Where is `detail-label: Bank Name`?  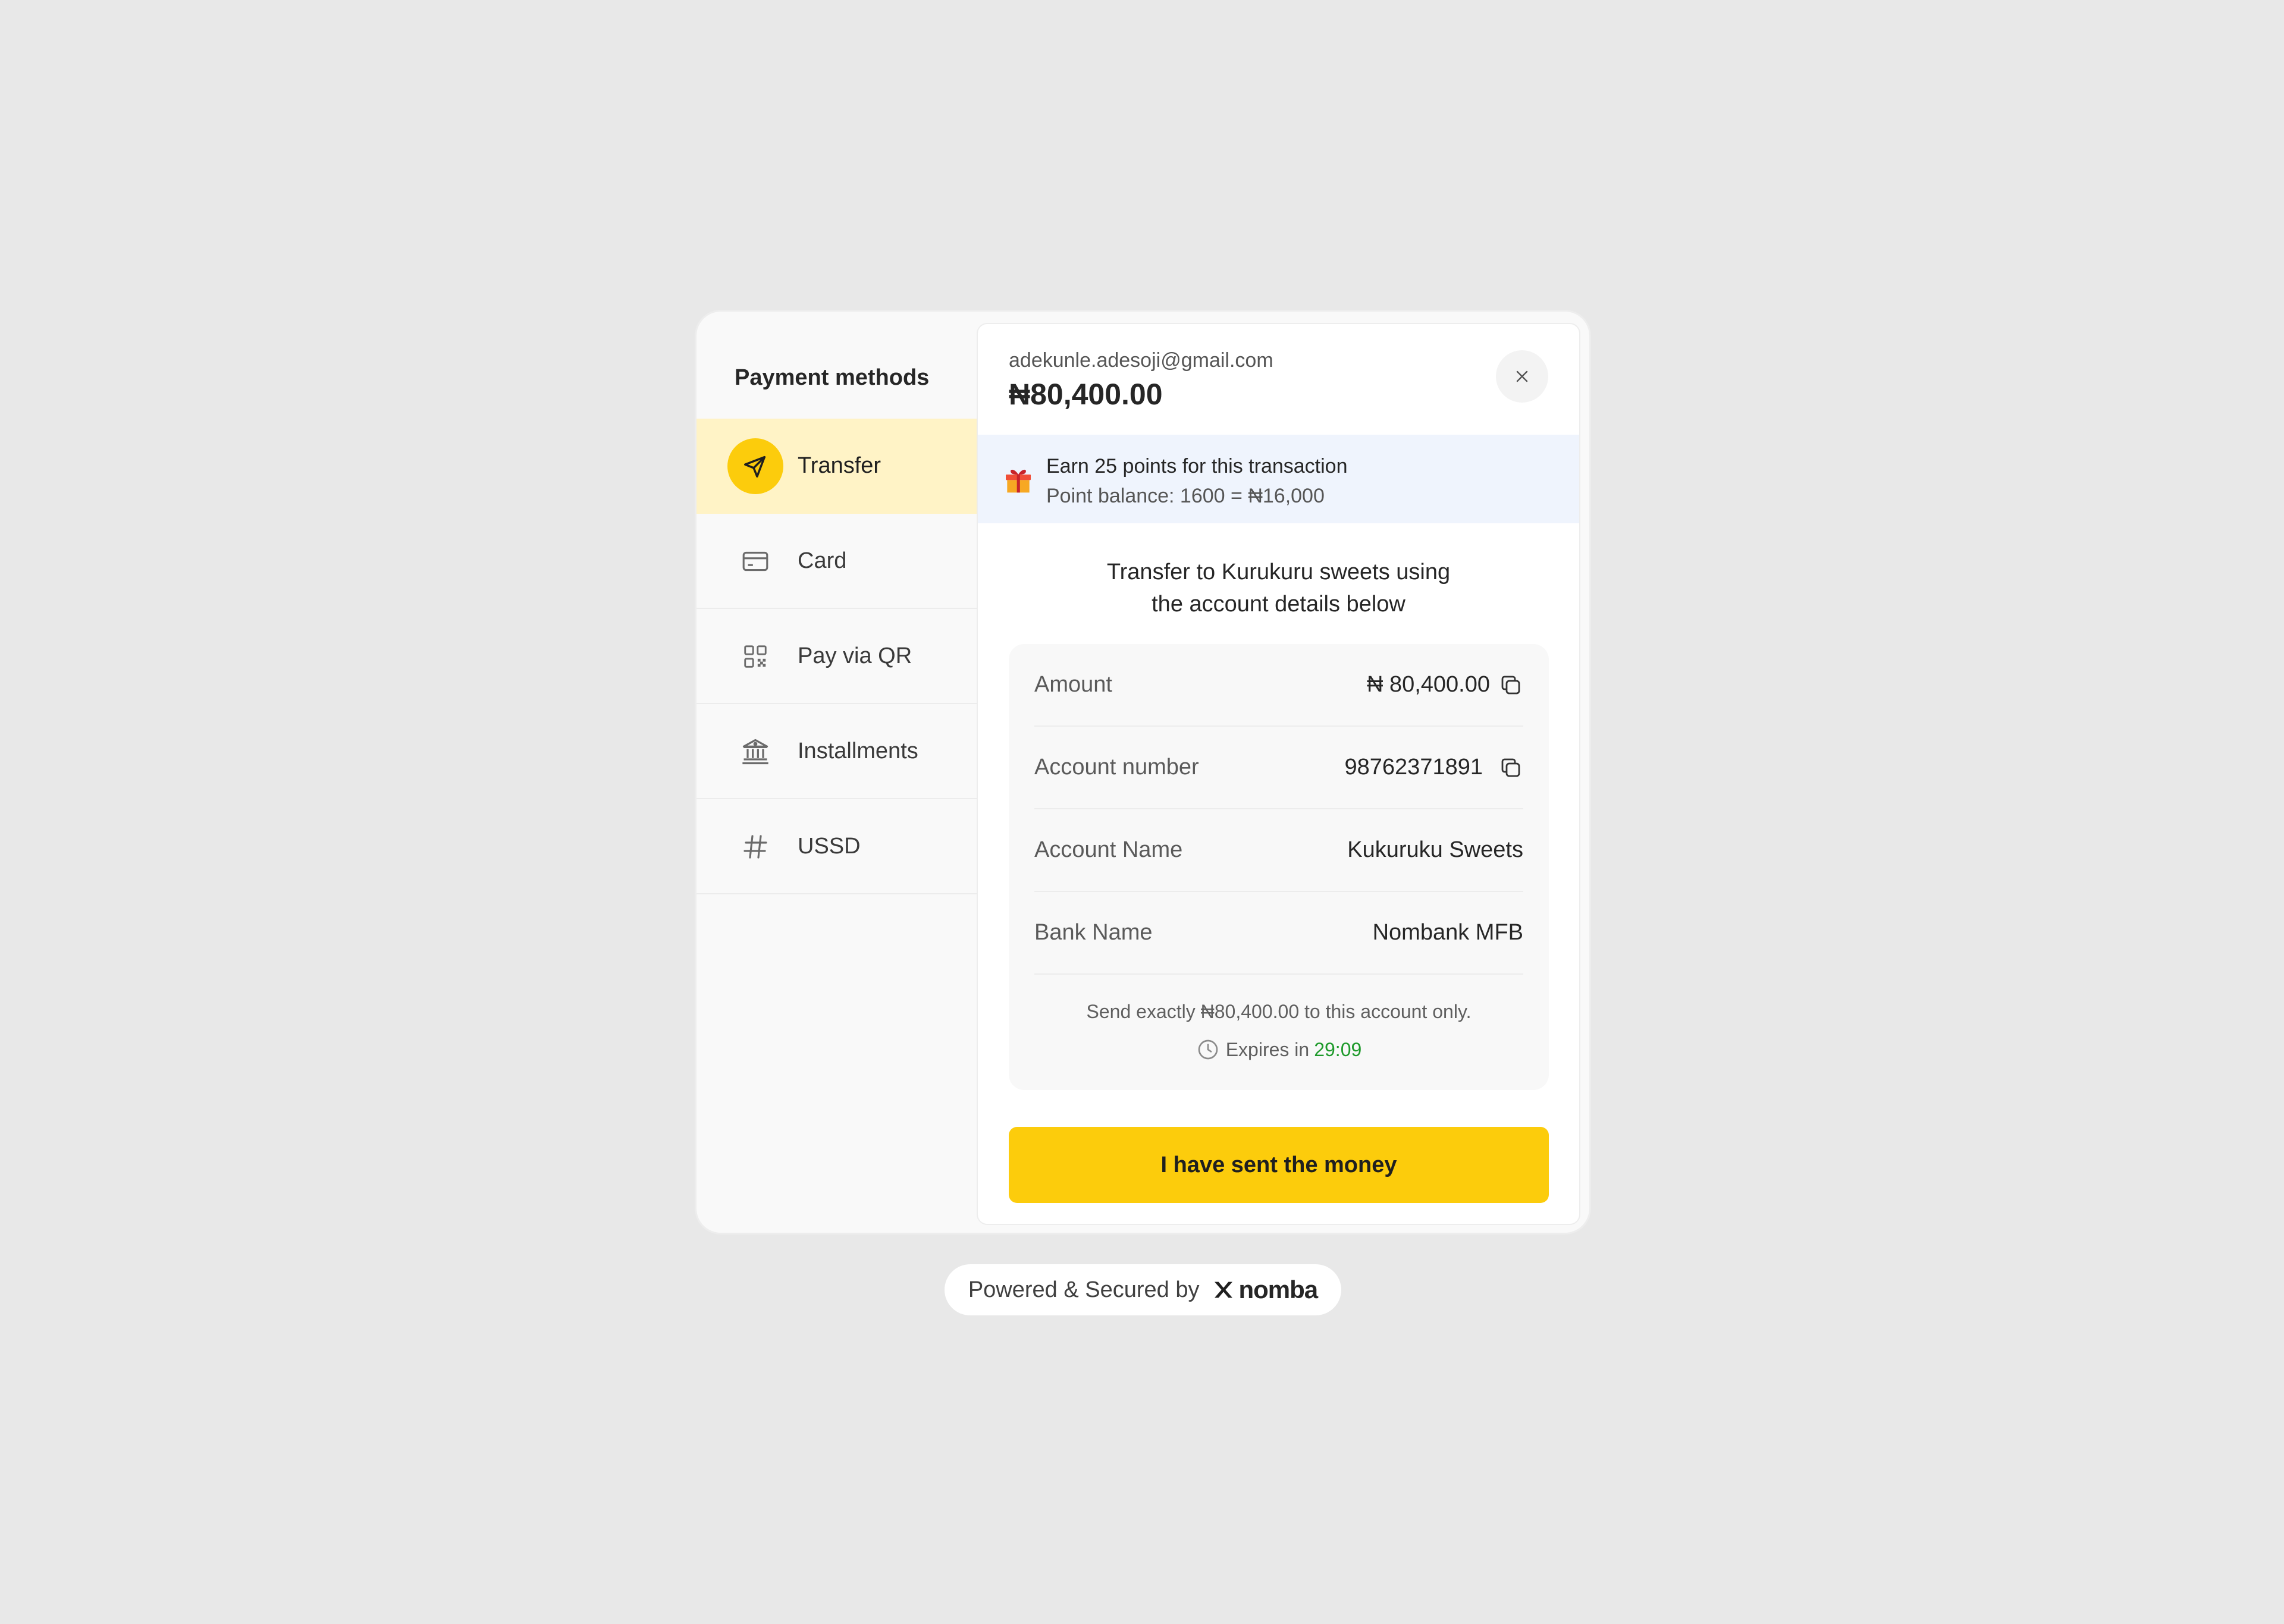 detail-label: Bank Name is located at coordinates (1093, 932).